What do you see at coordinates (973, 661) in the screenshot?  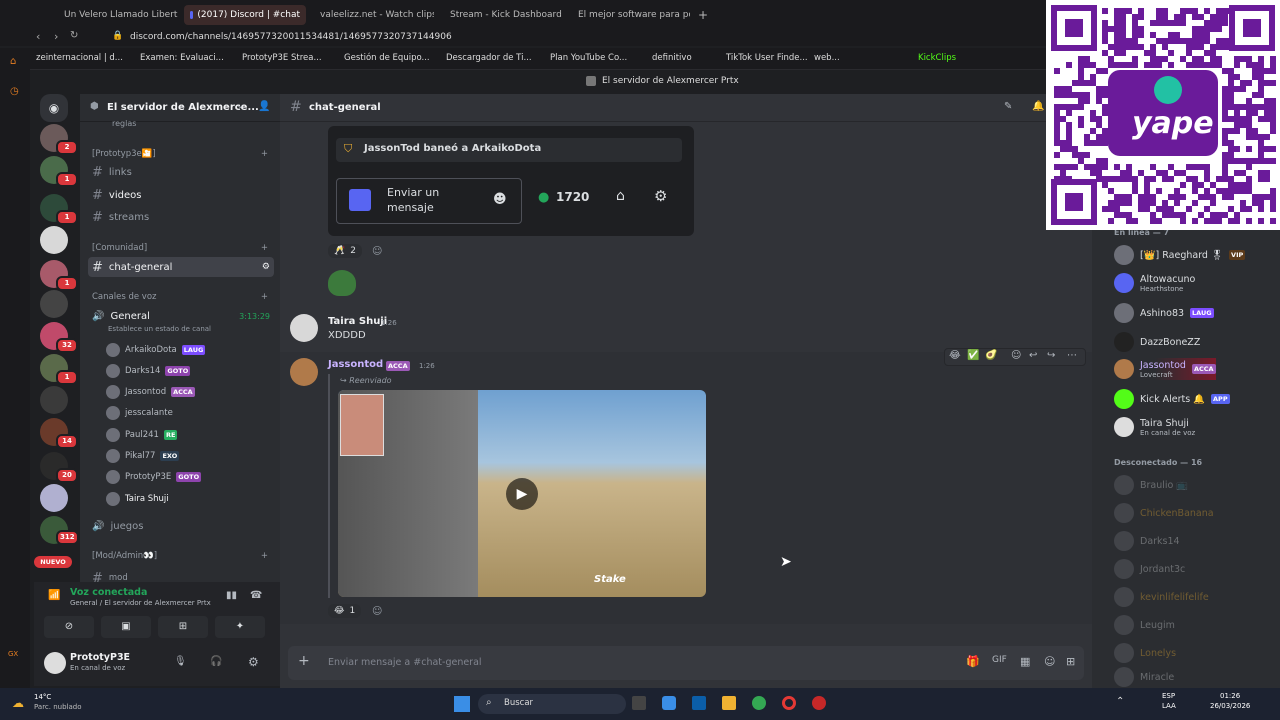 I see `gift-icon: 🎁` at bounding box center [973, 661].